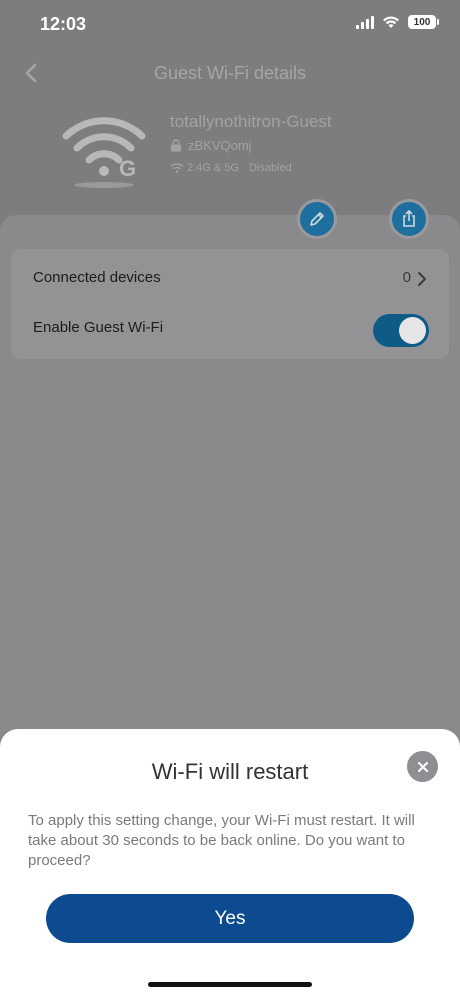 The height and width of the screenshot is (996, 460). I want to click on close-icon, so click(422, 766).